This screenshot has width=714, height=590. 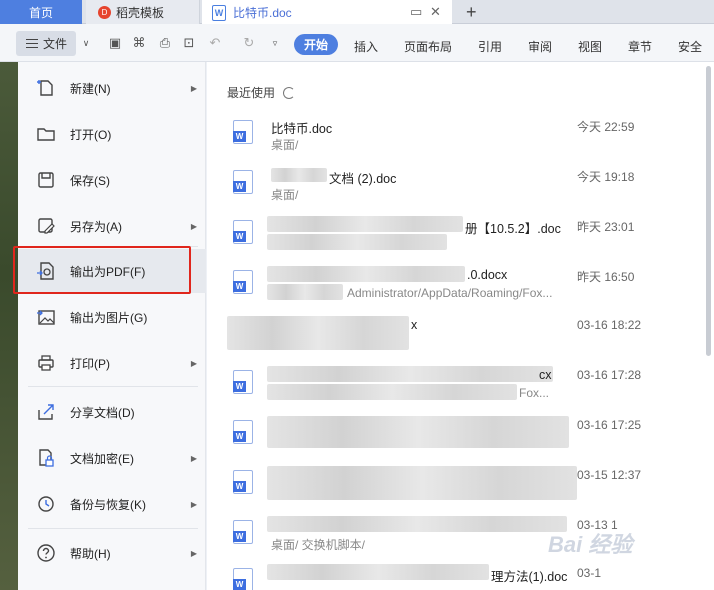 What do you see at coordinates (262, 13) in the screenshot?
I see `tab-document-label: 比特币.doc` at bounding box center [262, 13].